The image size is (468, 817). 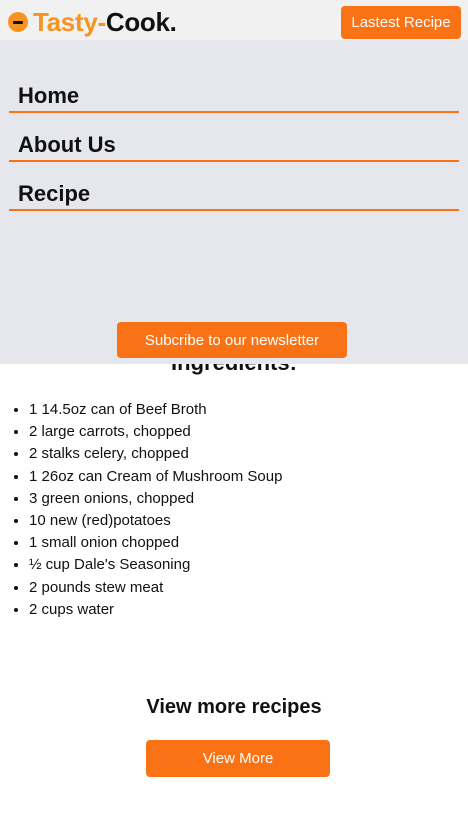 I want to click on nav-item-label: About Us, so click(x=67, y=144).